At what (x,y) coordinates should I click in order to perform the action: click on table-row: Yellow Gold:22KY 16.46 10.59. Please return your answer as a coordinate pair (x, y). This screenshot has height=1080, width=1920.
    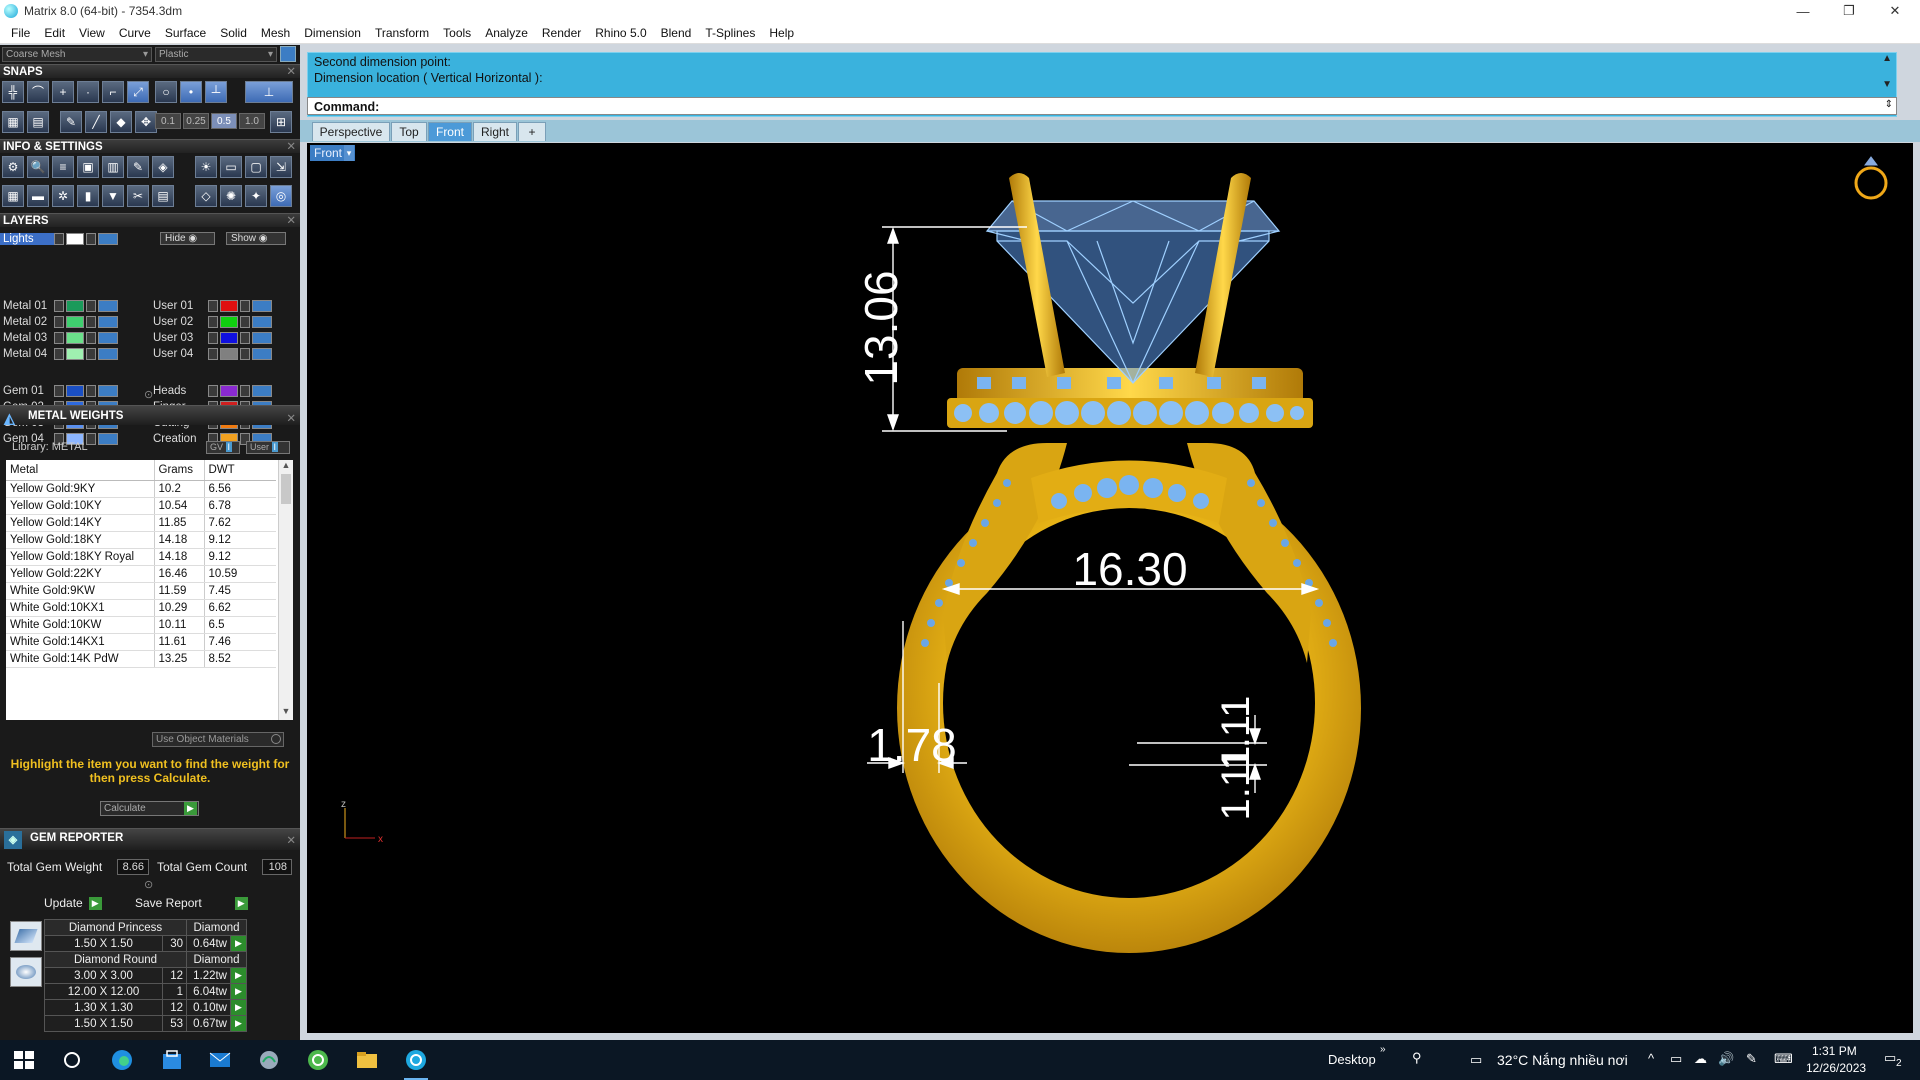
    Looking at the image, I should click on (141, 574).